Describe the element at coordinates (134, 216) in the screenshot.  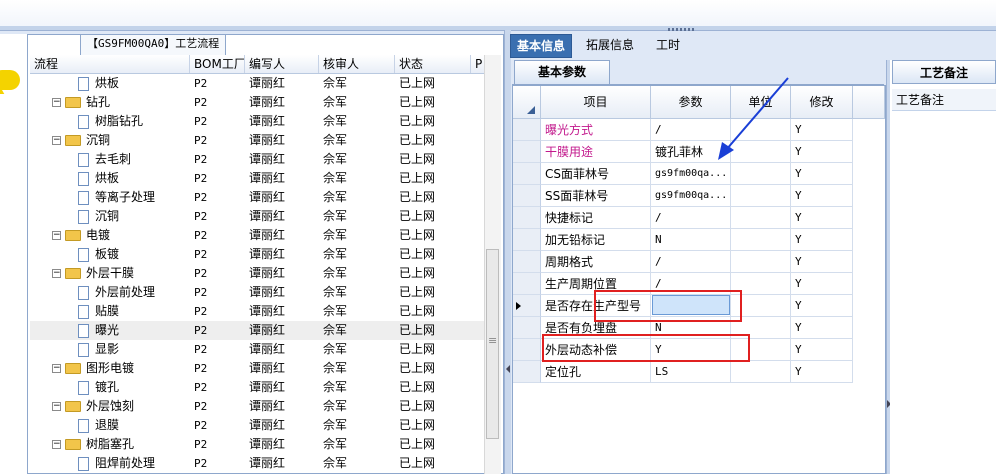
I see `tree-node: 沉铜` at that location.